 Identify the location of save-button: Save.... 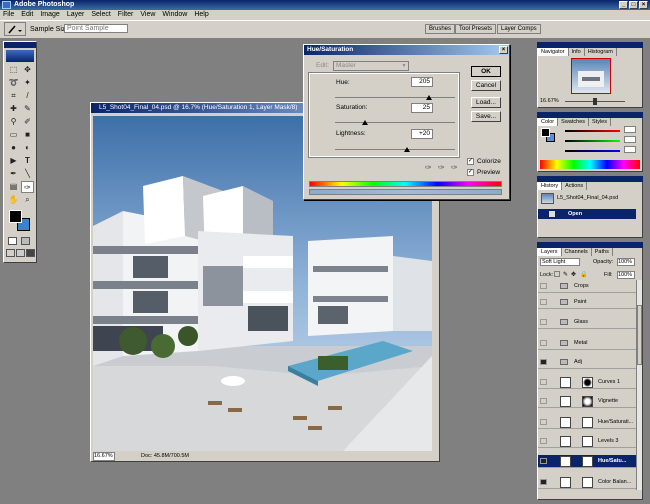
(486, 116).